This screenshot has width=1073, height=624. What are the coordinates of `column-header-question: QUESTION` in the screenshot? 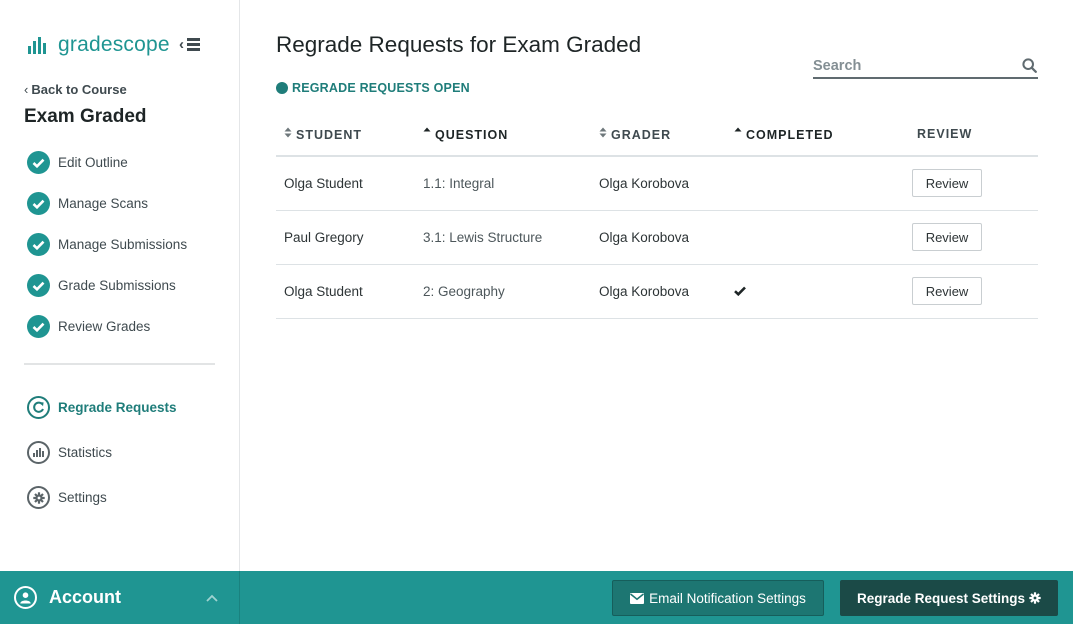 It's located at (504, 135).